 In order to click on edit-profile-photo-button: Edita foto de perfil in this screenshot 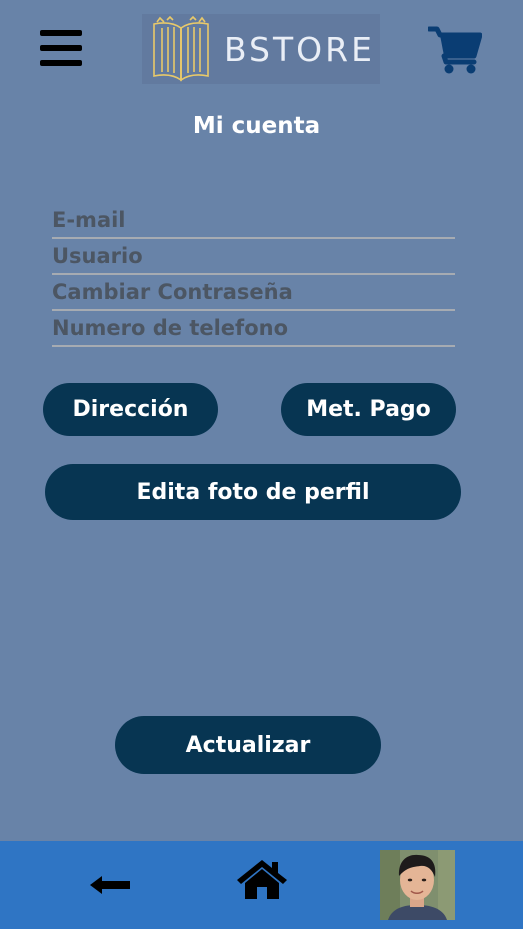, I will do `click(253, 492)`.